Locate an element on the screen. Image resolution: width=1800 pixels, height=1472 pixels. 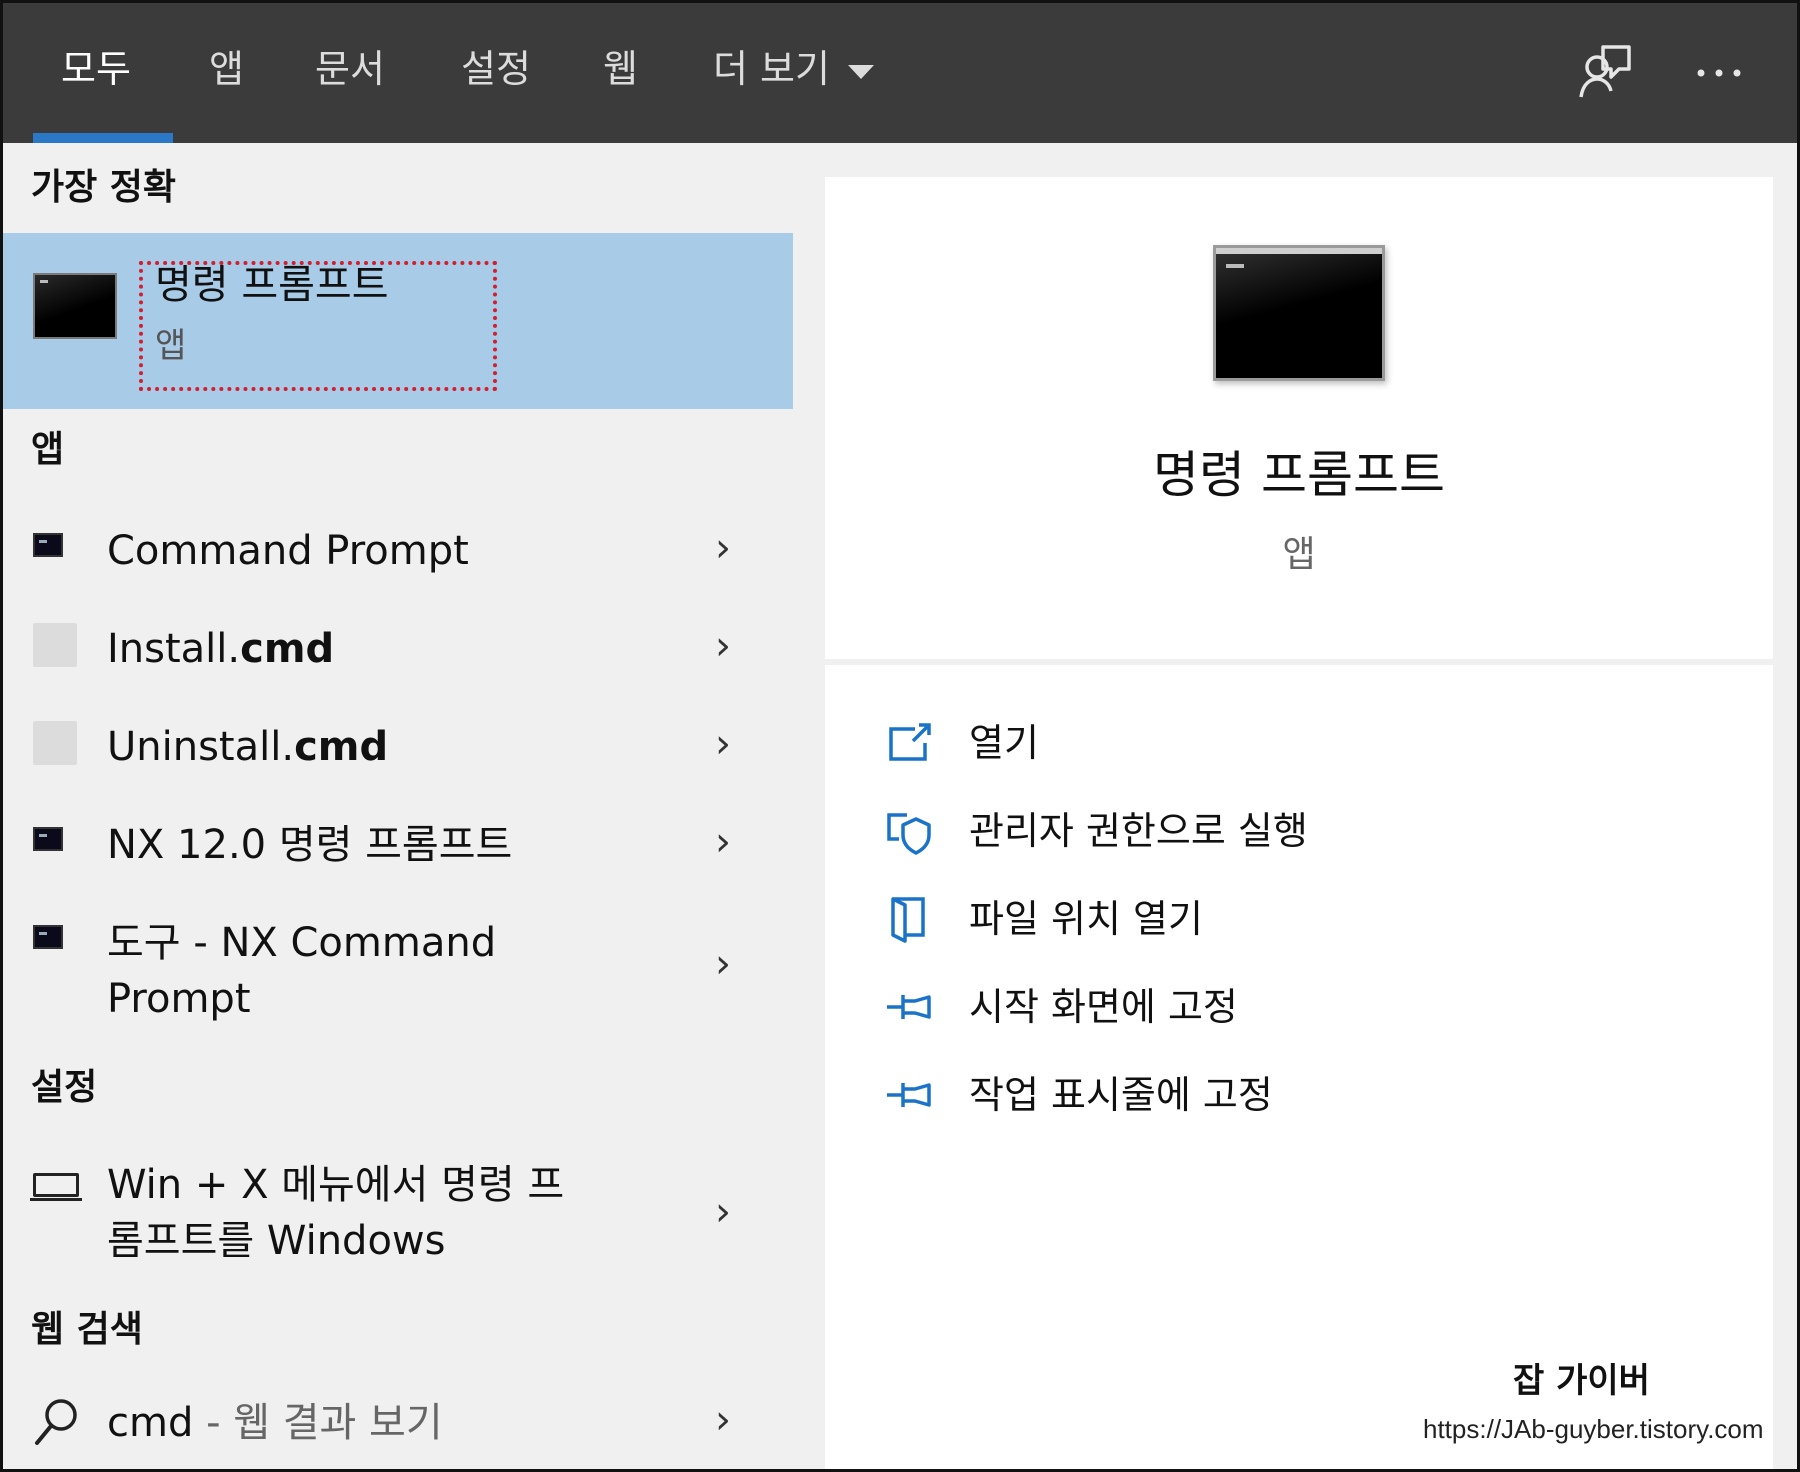
settings-result-label-line2: 롬프트를 Windows is located at coordinates (276, 1241).